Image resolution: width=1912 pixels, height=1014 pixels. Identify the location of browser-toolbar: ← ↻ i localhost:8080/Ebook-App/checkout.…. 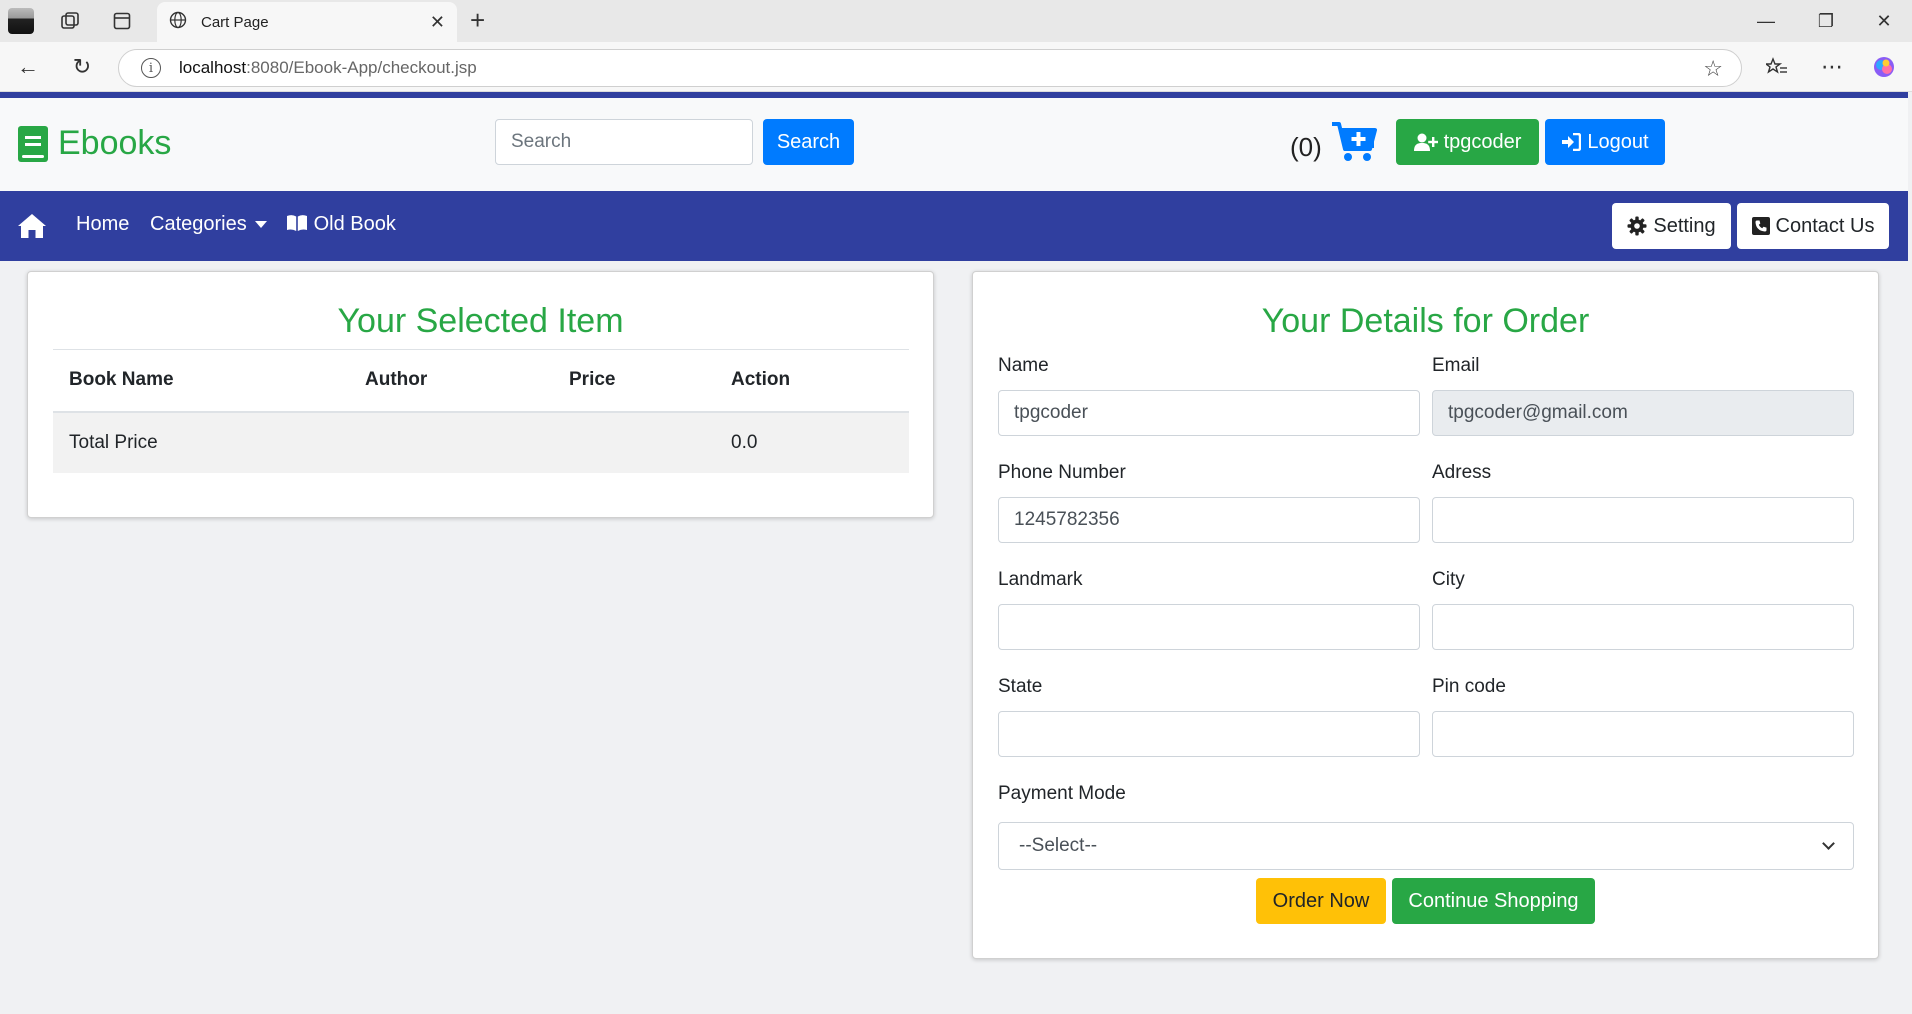
(956, 67).